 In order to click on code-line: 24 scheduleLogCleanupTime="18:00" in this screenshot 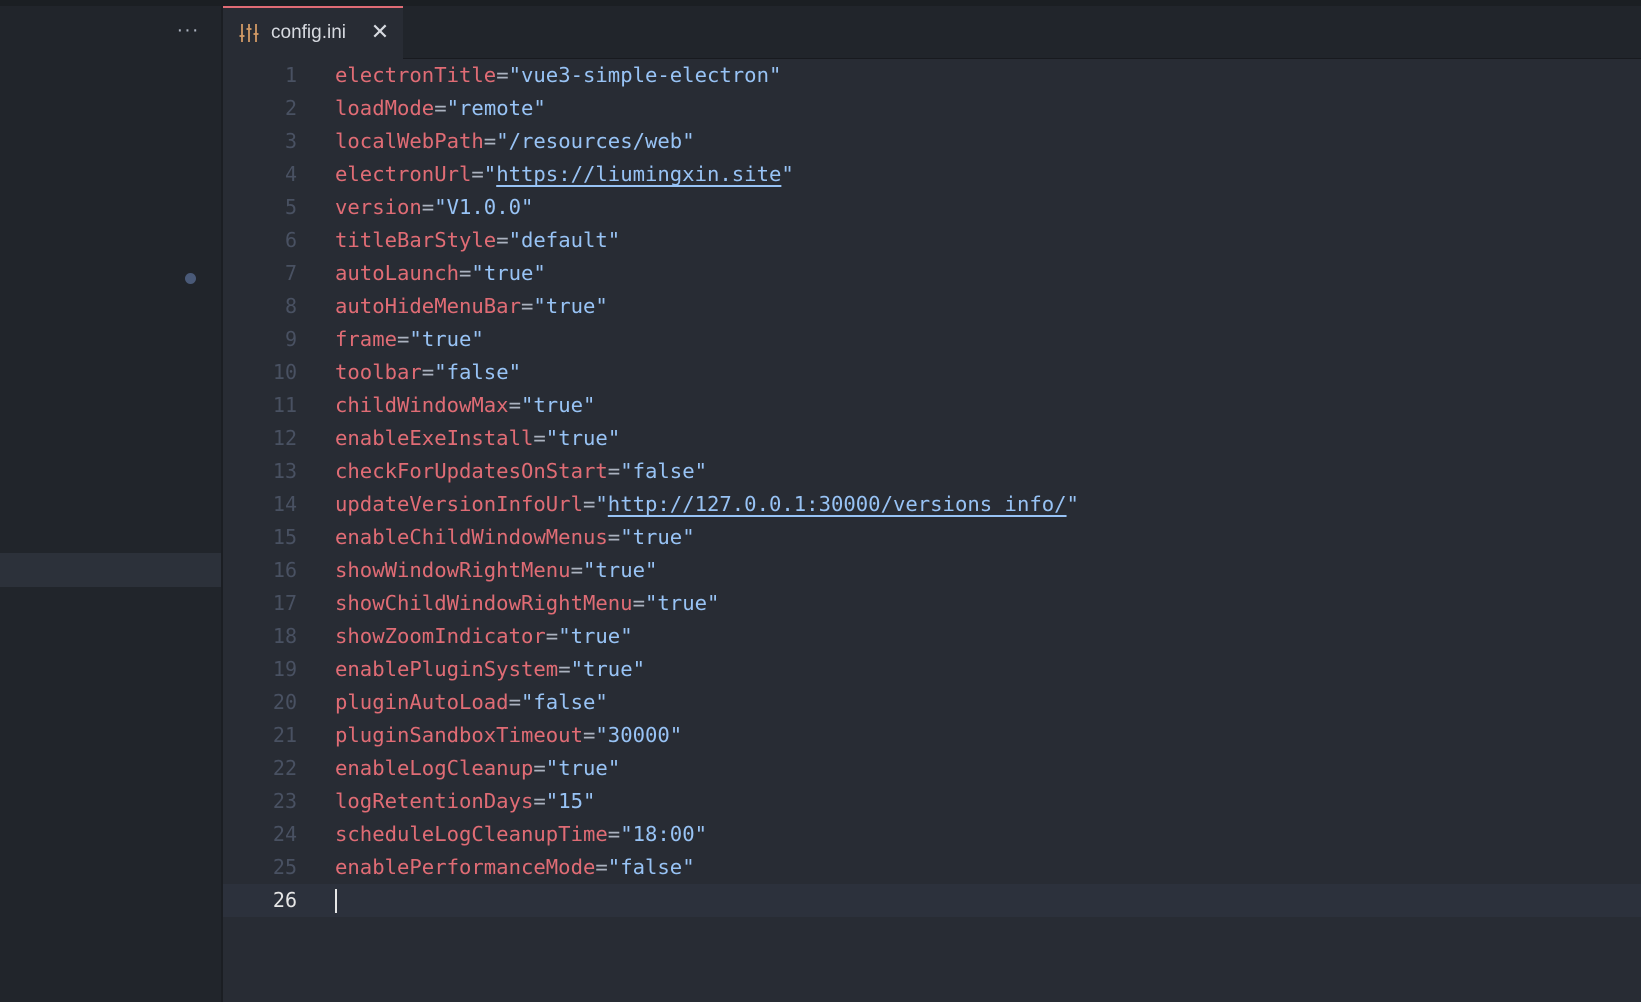, I will do `click(932, 834)`.